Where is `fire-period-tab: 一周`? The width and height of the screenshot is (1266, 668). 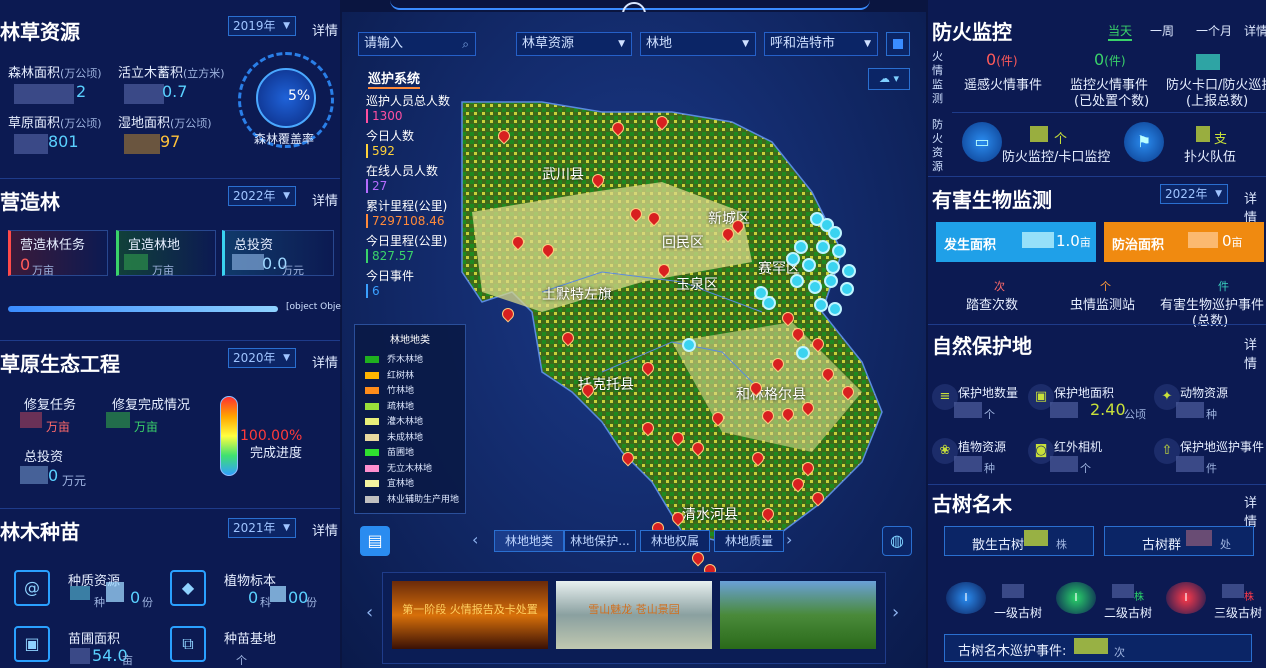 fire-period-tab: 一周 is located at coordinates (1162, 30).